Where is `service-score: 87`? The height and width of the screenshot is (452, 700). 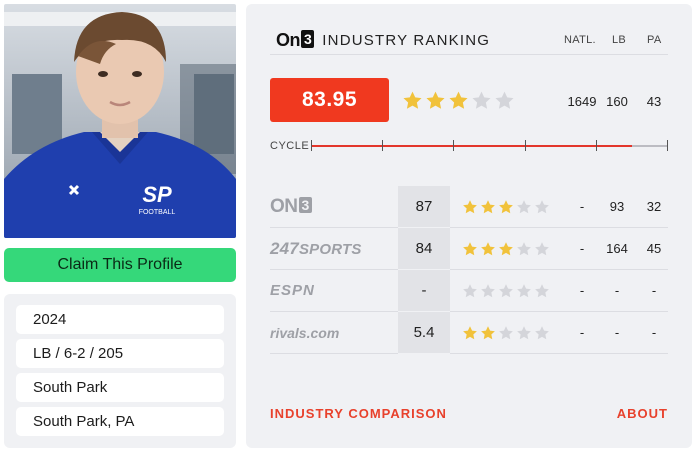 service-score: 87 is located at coordinates (424, 206).